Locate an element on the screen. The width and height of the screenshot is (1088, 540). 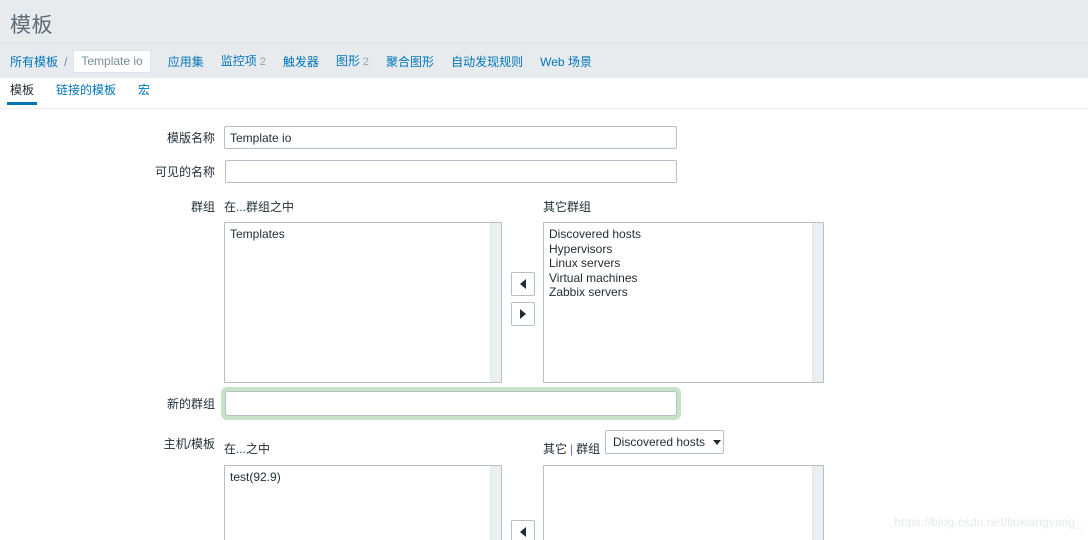
other-groups-caption: 其它群组 is located at coordinates (567, 207).